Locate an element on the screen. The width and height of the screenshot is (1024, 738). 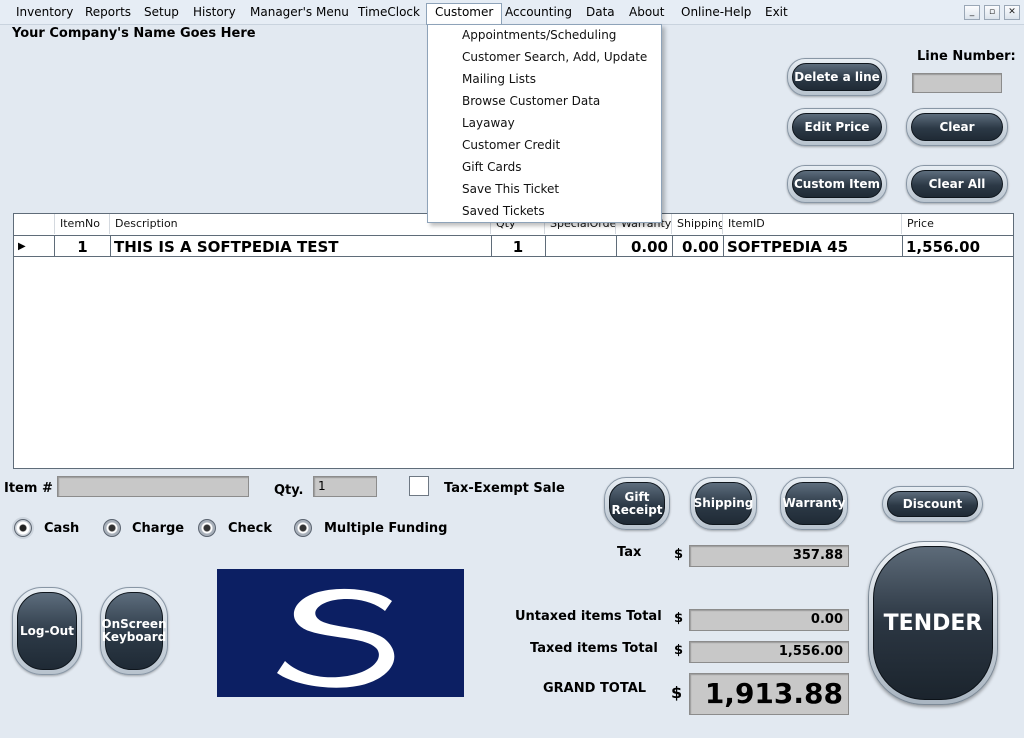
item-number-input is located at coordinates (153, 486).